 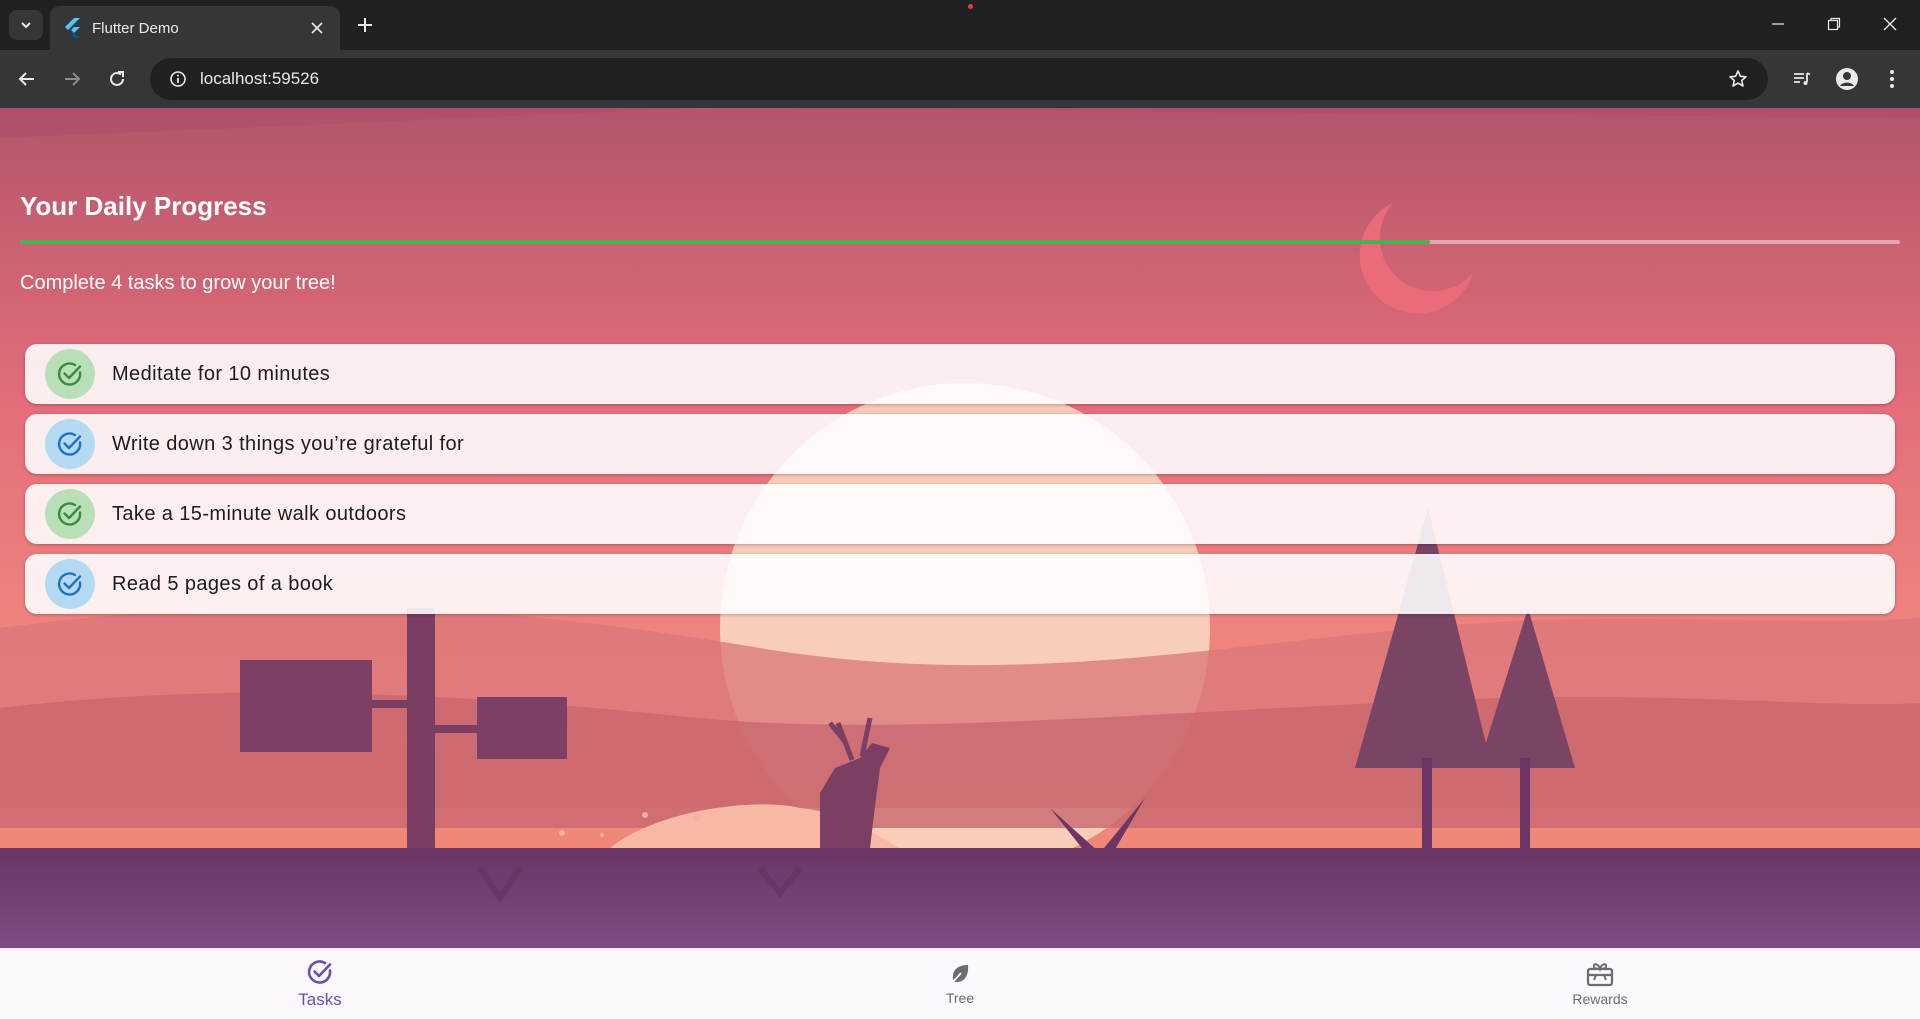 What do you see at coordinates (143, 206) in the screenshot?
I see `page-title: Your Daily Progress` at bounding box center [143, 206].